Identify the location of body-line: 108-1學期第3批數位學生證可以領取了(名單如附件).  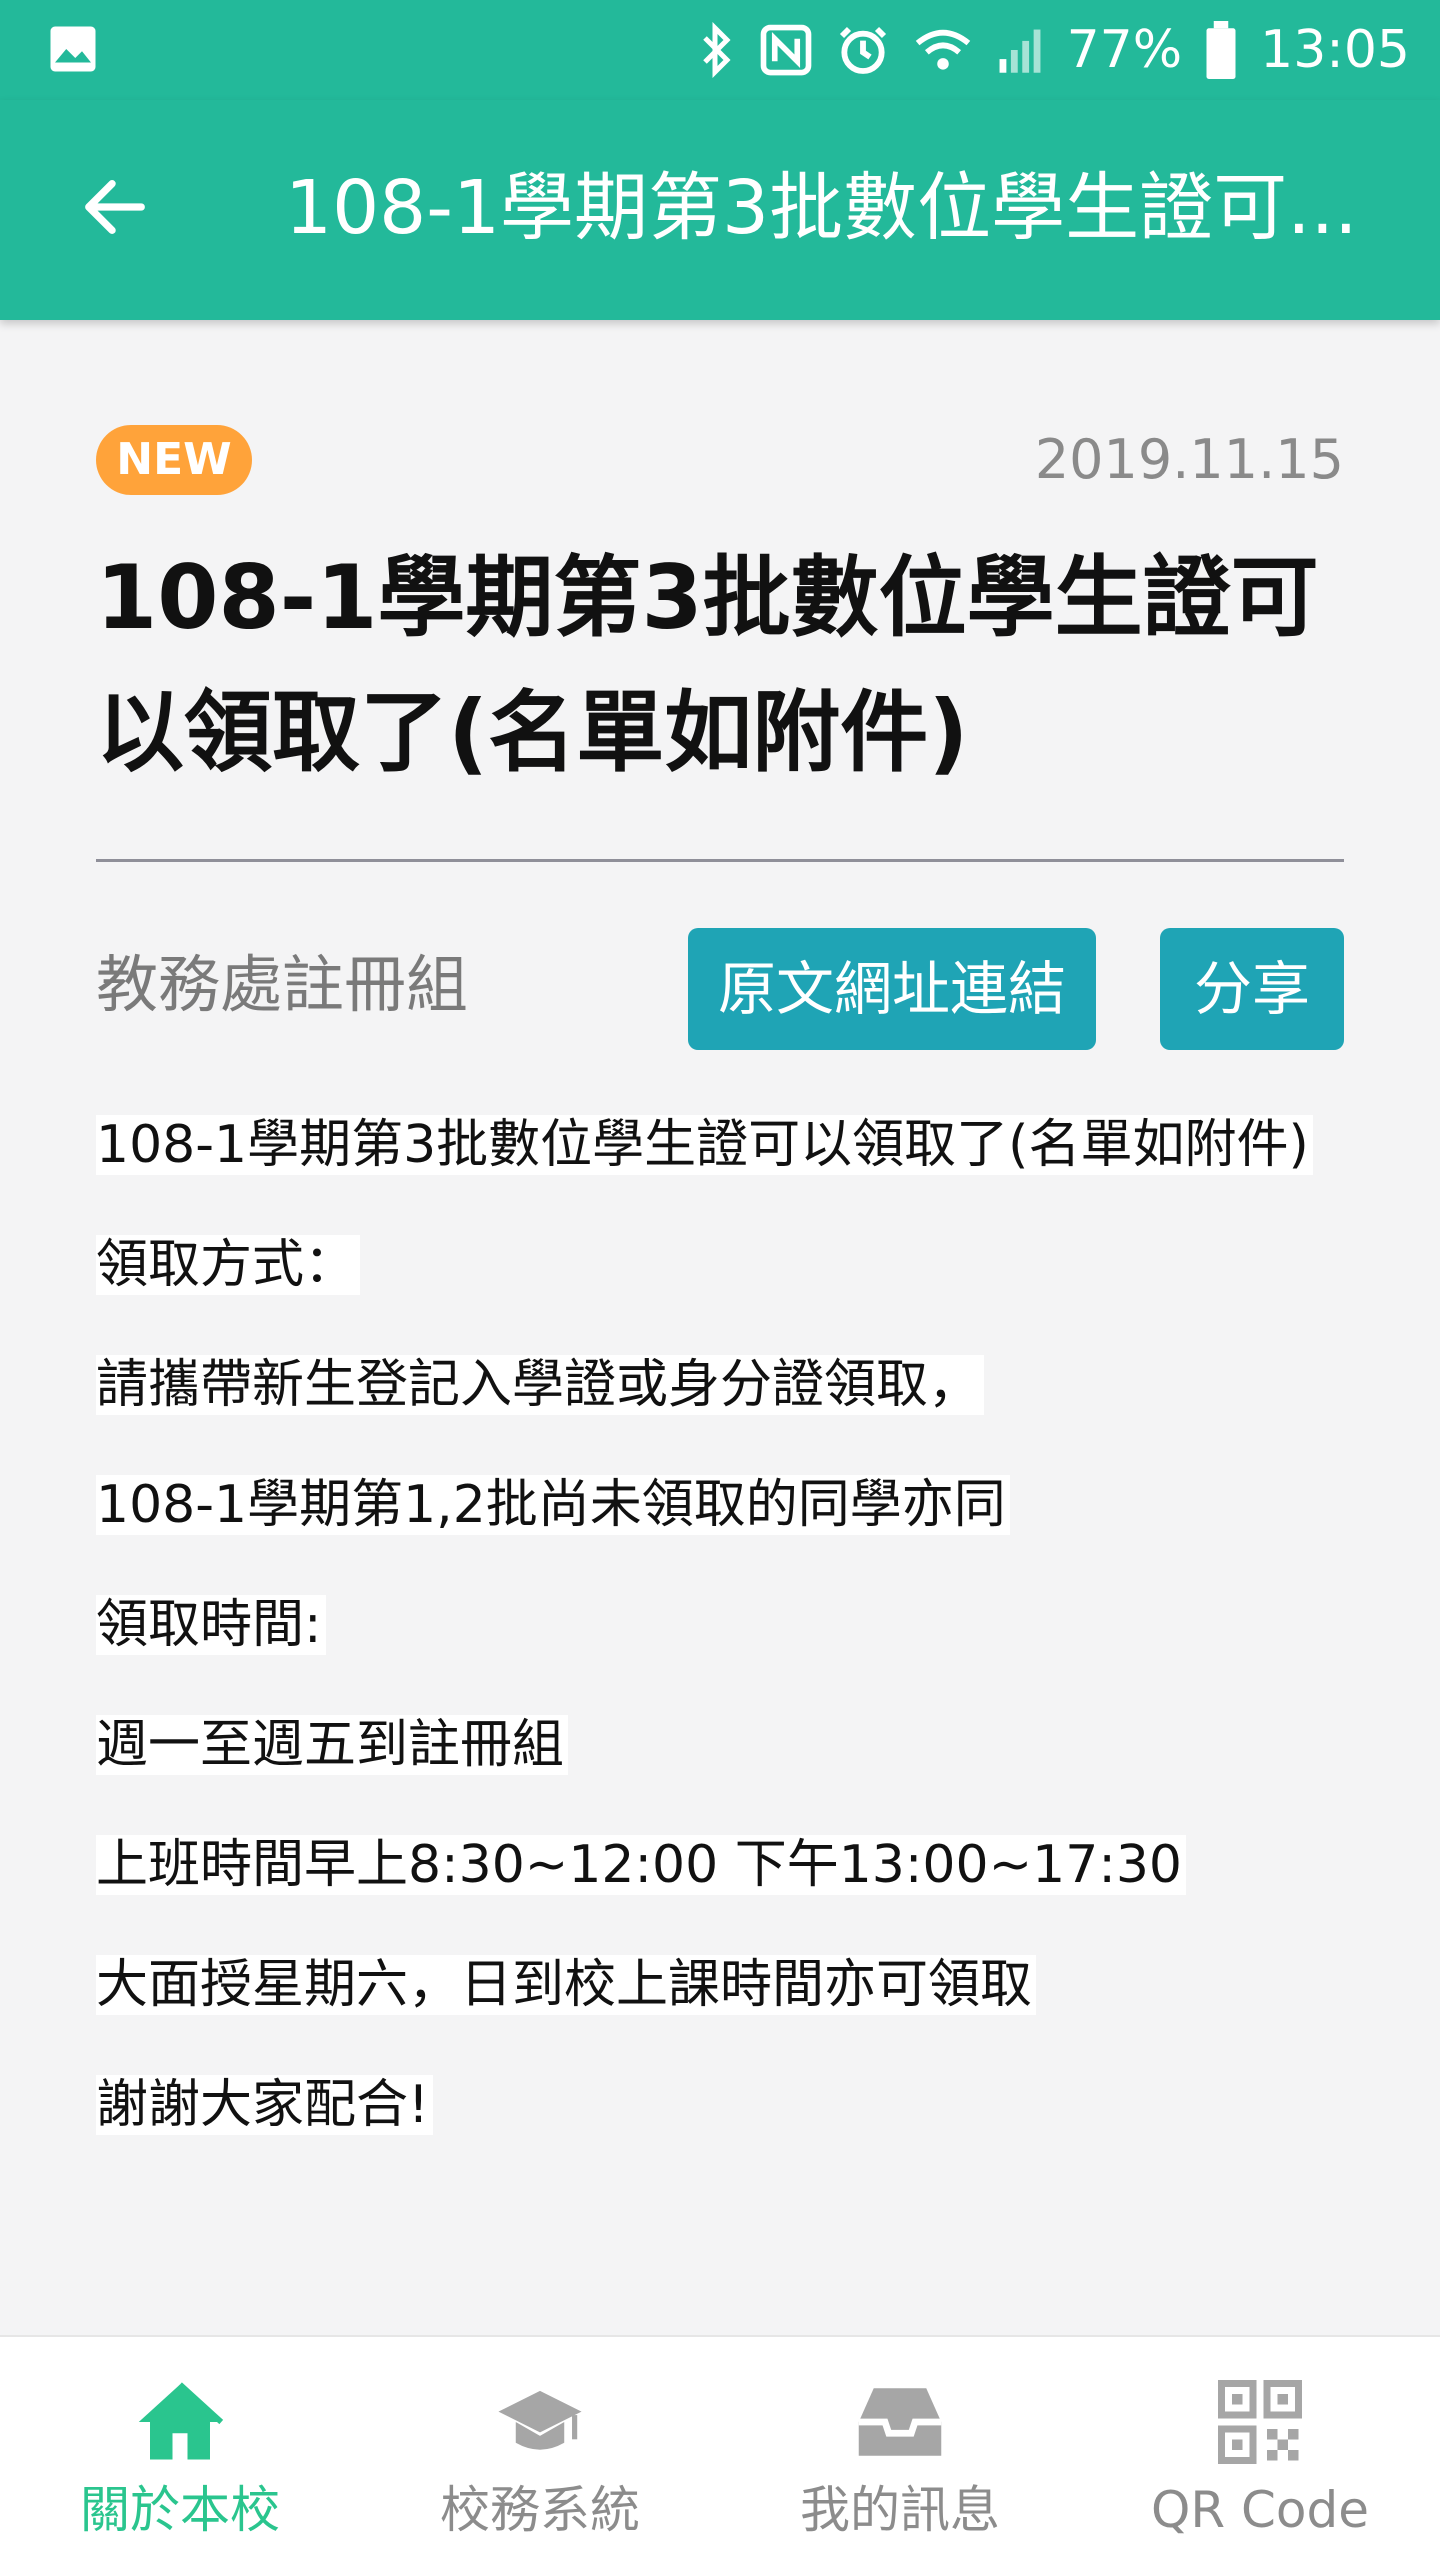
(721, 1165).